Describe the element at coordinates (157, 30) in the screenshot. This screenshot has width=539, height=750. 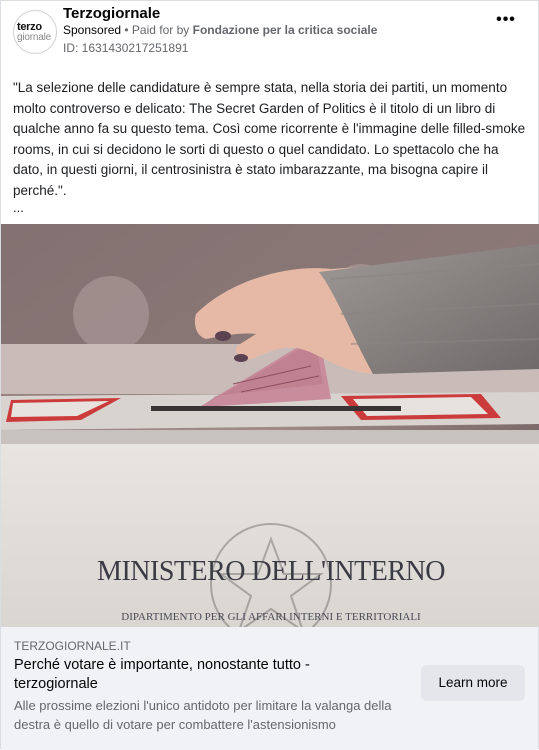
I see `paid-for-prefix: • Paid for by` at that location.